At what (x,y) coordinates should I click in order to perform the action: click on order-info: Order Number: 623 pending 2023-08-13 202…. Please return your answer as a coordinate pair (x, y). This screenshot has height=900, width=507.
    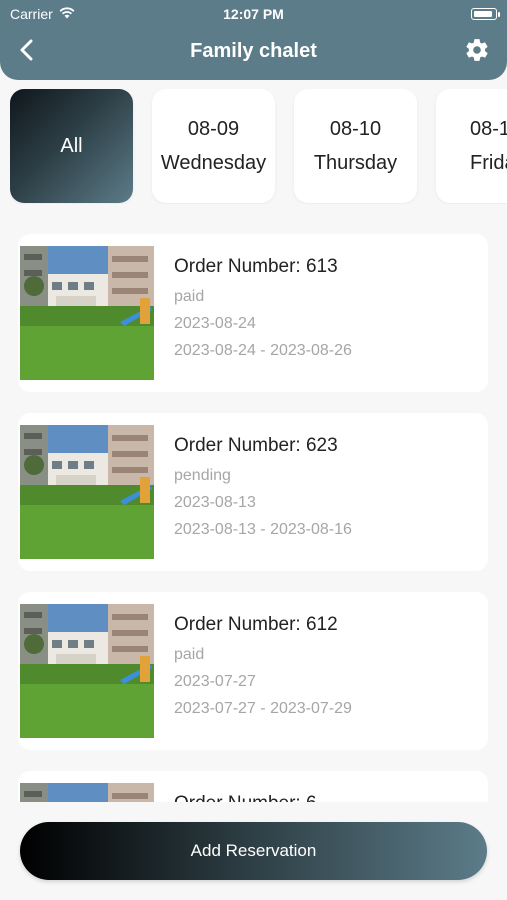
    Looking at the image, I should click on (263, 487).